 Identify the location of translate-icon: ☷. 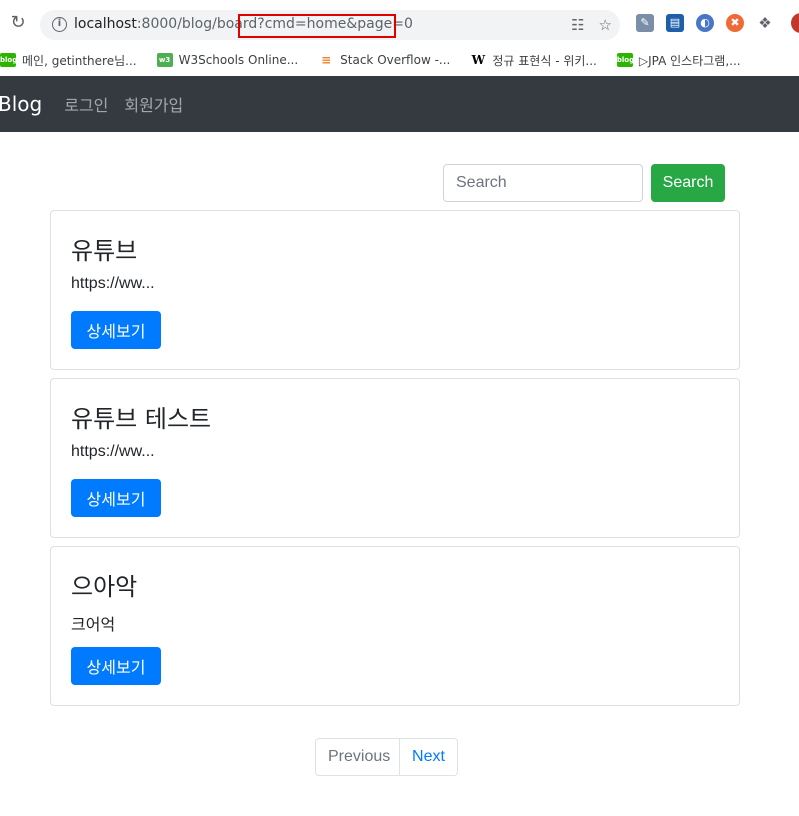
(577, 25).